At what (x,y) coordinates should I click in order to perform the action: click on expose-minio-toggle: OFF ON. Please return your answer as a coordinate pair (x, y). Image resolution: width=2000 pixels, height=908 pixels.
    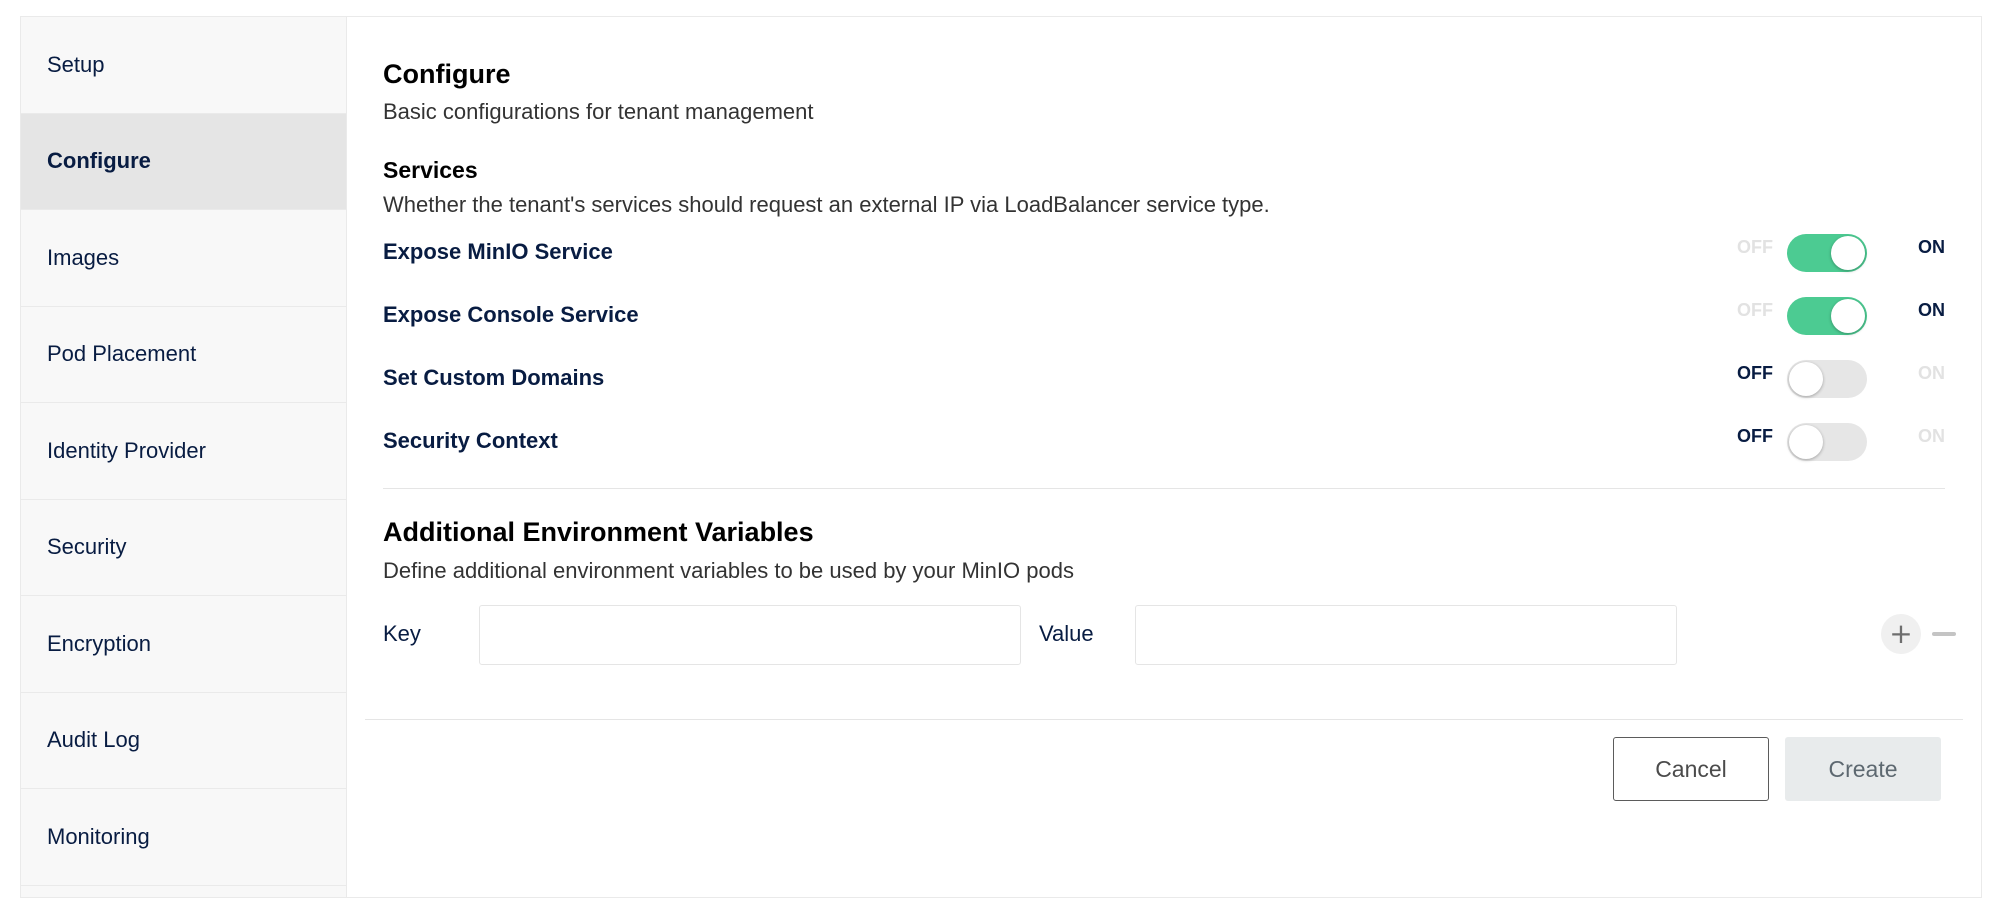
    Looking at the image, I should click on (1841, 253).